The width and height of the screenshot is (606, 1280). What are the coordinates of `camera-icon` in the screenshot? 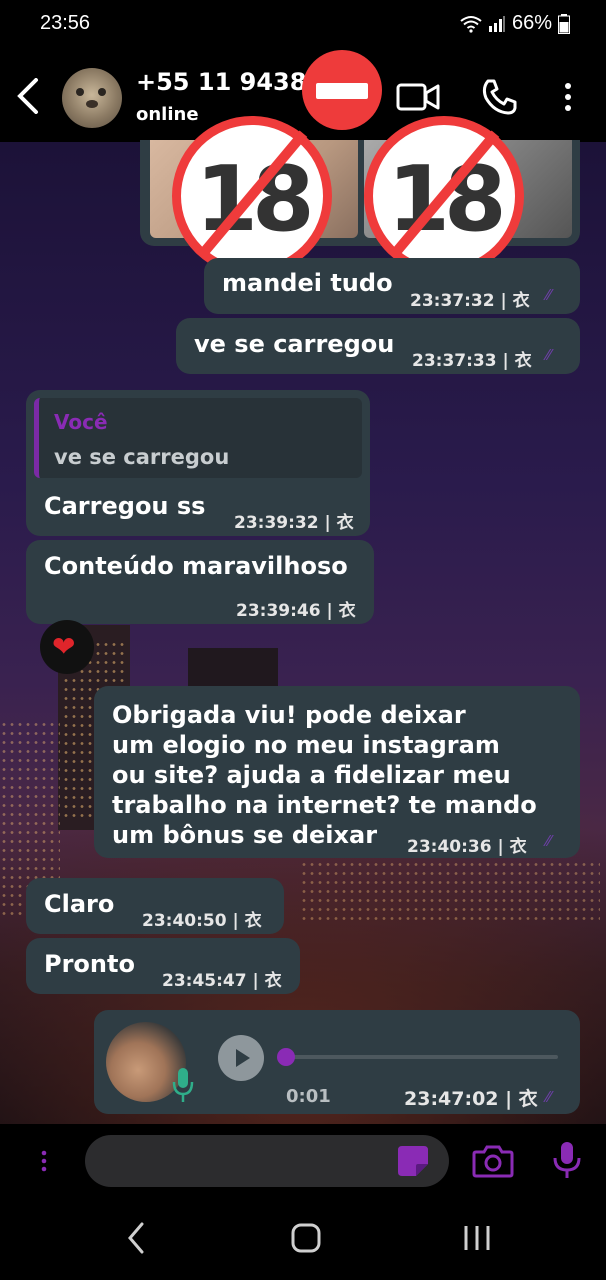 It's located at (493, 1161).